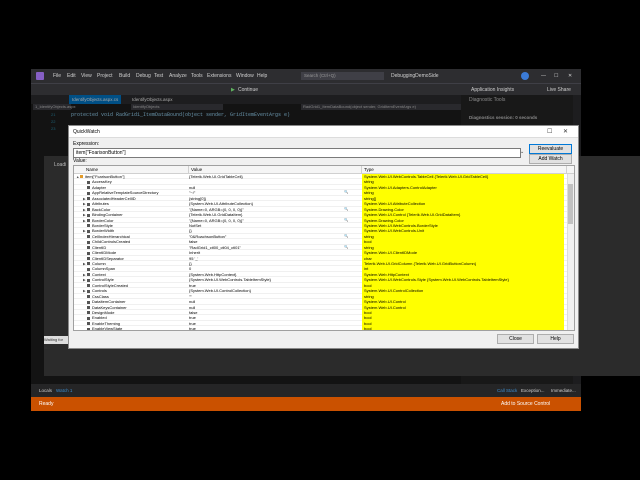  What do you see at coordinates (550, 149) in the screenshot?
I see `reevaluate-button: Reevaluate` at bounding box center [550, 149].